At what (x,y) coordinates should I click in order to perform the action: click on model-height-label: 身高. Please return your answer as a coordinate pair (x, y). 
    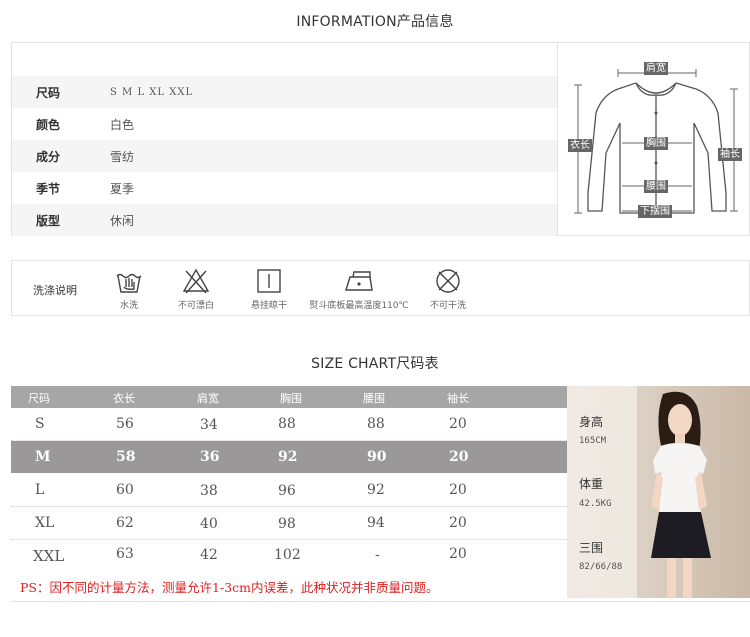
    Looking at the image, I should click on (591, 422).